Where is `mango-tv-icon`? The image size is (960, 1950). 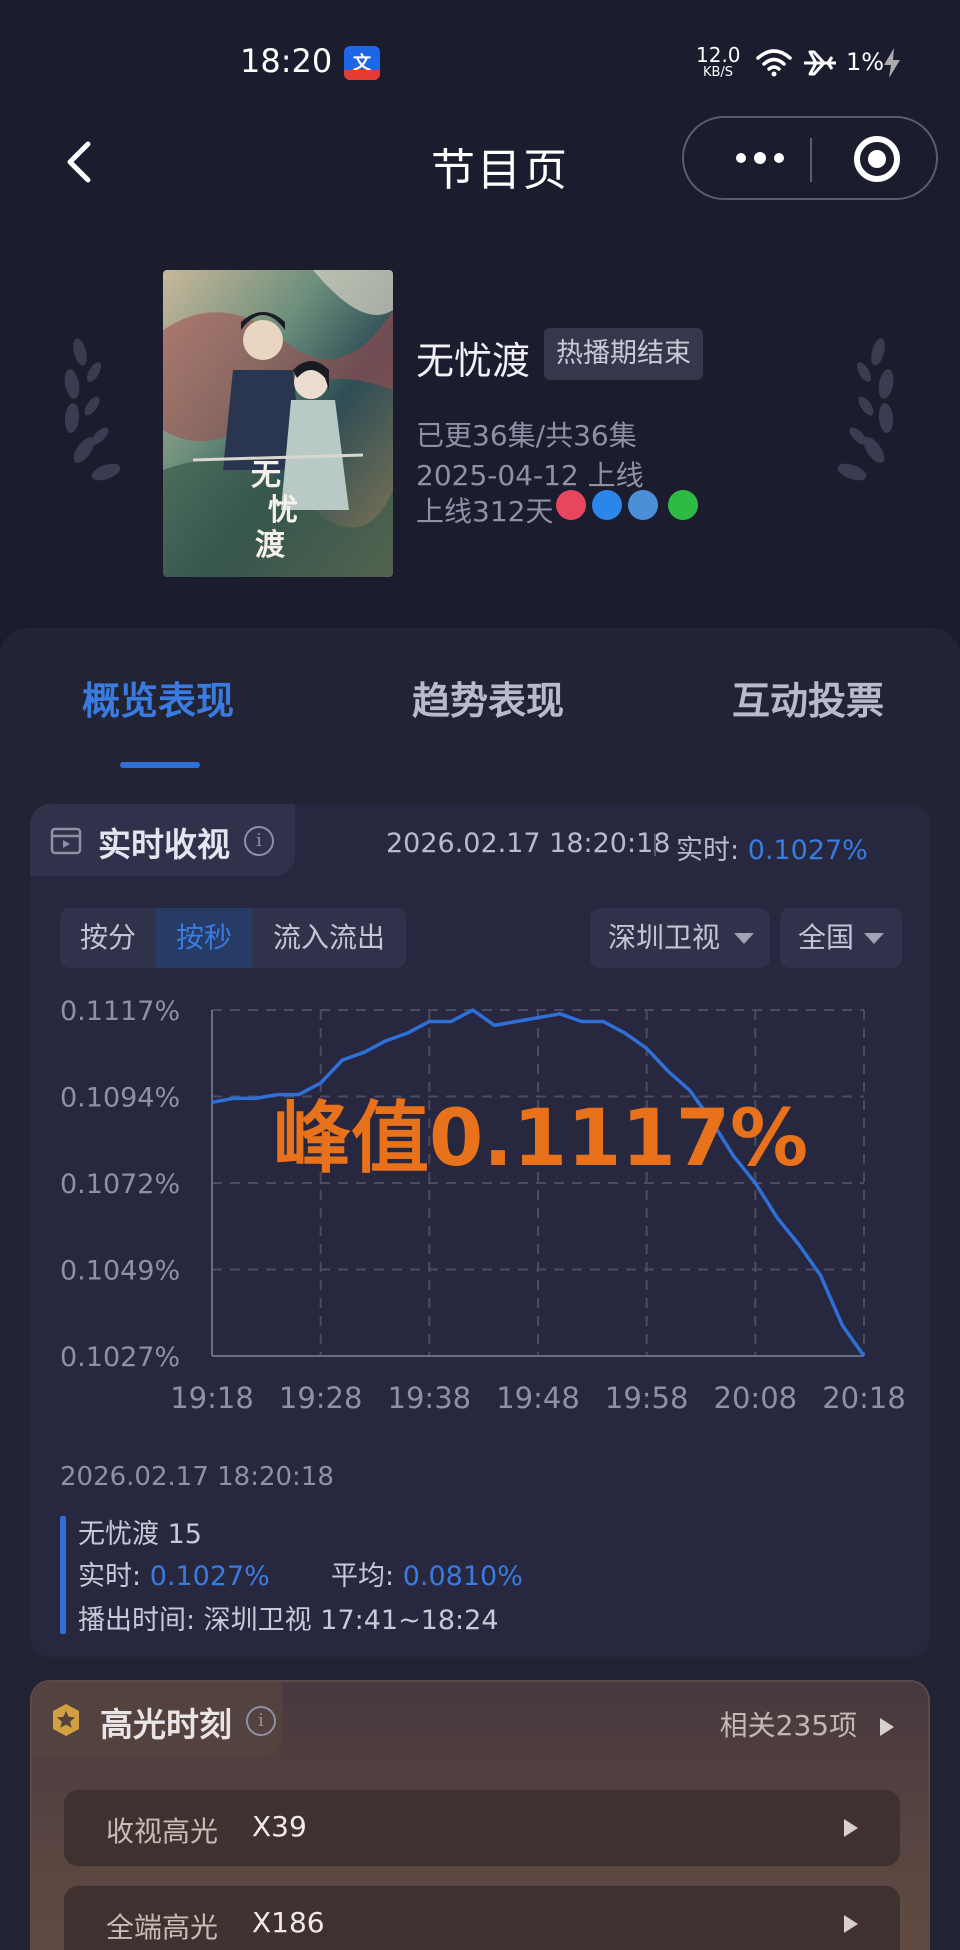 mango-tv-icon is located at coordinates (643, 505).